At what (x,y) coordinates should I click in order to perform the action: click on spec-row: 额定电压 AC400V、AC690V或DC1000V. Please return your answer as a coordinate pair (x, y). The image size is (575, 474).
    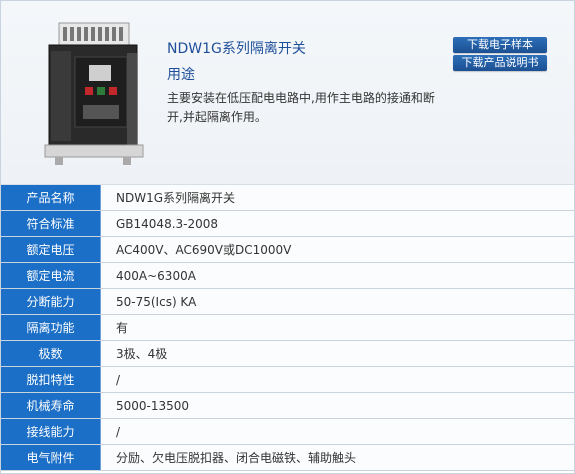
    Looking at the image, I should click on (287, 249).